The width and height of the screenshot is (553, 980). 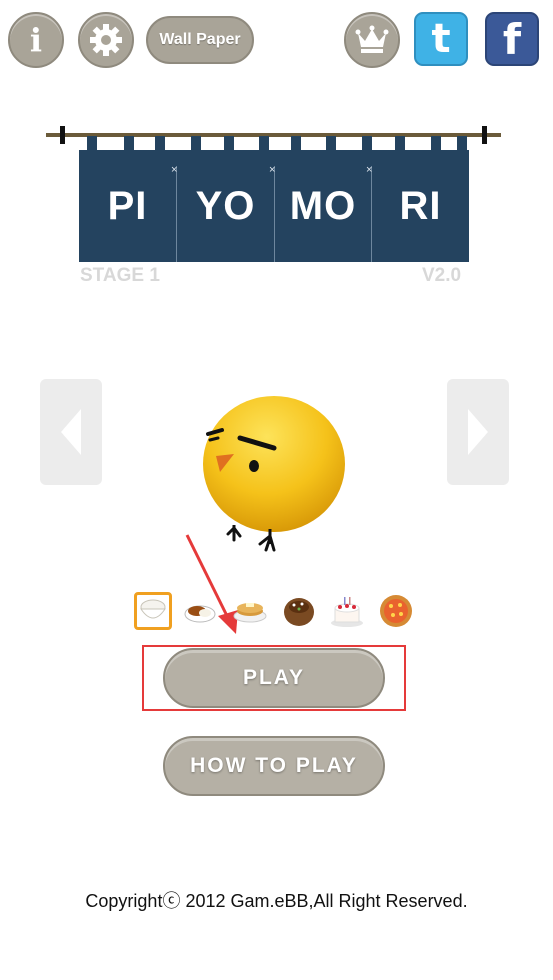 I want to click on ranking-button, so click(x=372, y=40).